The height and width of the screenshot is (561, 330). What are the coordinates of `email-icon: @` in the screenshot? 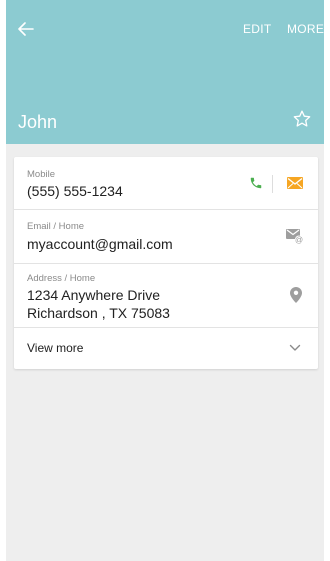 It's located at (294, 236).